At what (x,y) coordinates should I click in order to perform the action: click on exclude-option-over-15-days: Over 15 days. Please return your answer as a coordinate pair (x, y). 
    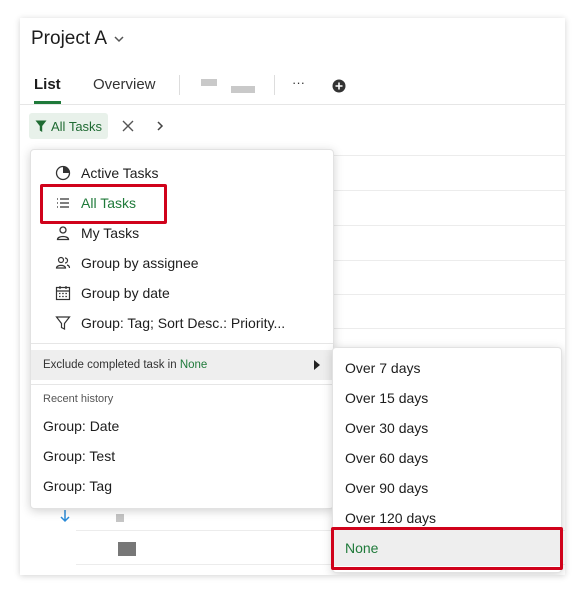
    Looking at the image, I should click on (386, 398).